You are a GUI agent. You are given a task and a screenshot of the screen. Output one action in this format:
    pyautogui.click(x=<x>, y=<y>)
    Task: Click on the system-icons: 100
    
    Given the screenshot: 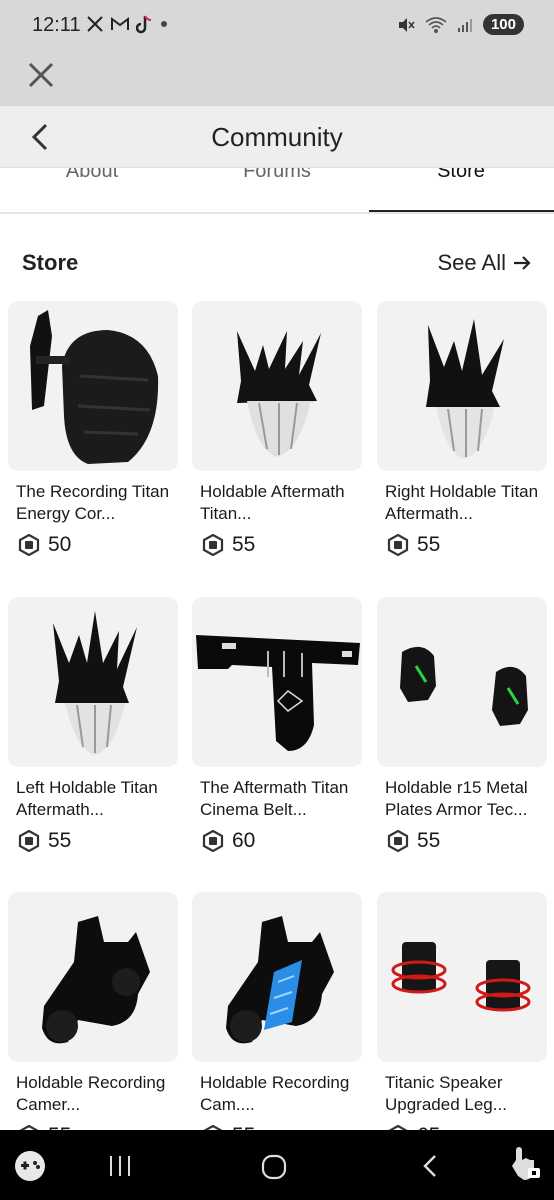 What is the action you would take?
    pyautogui.click(x=460, y=24)
    